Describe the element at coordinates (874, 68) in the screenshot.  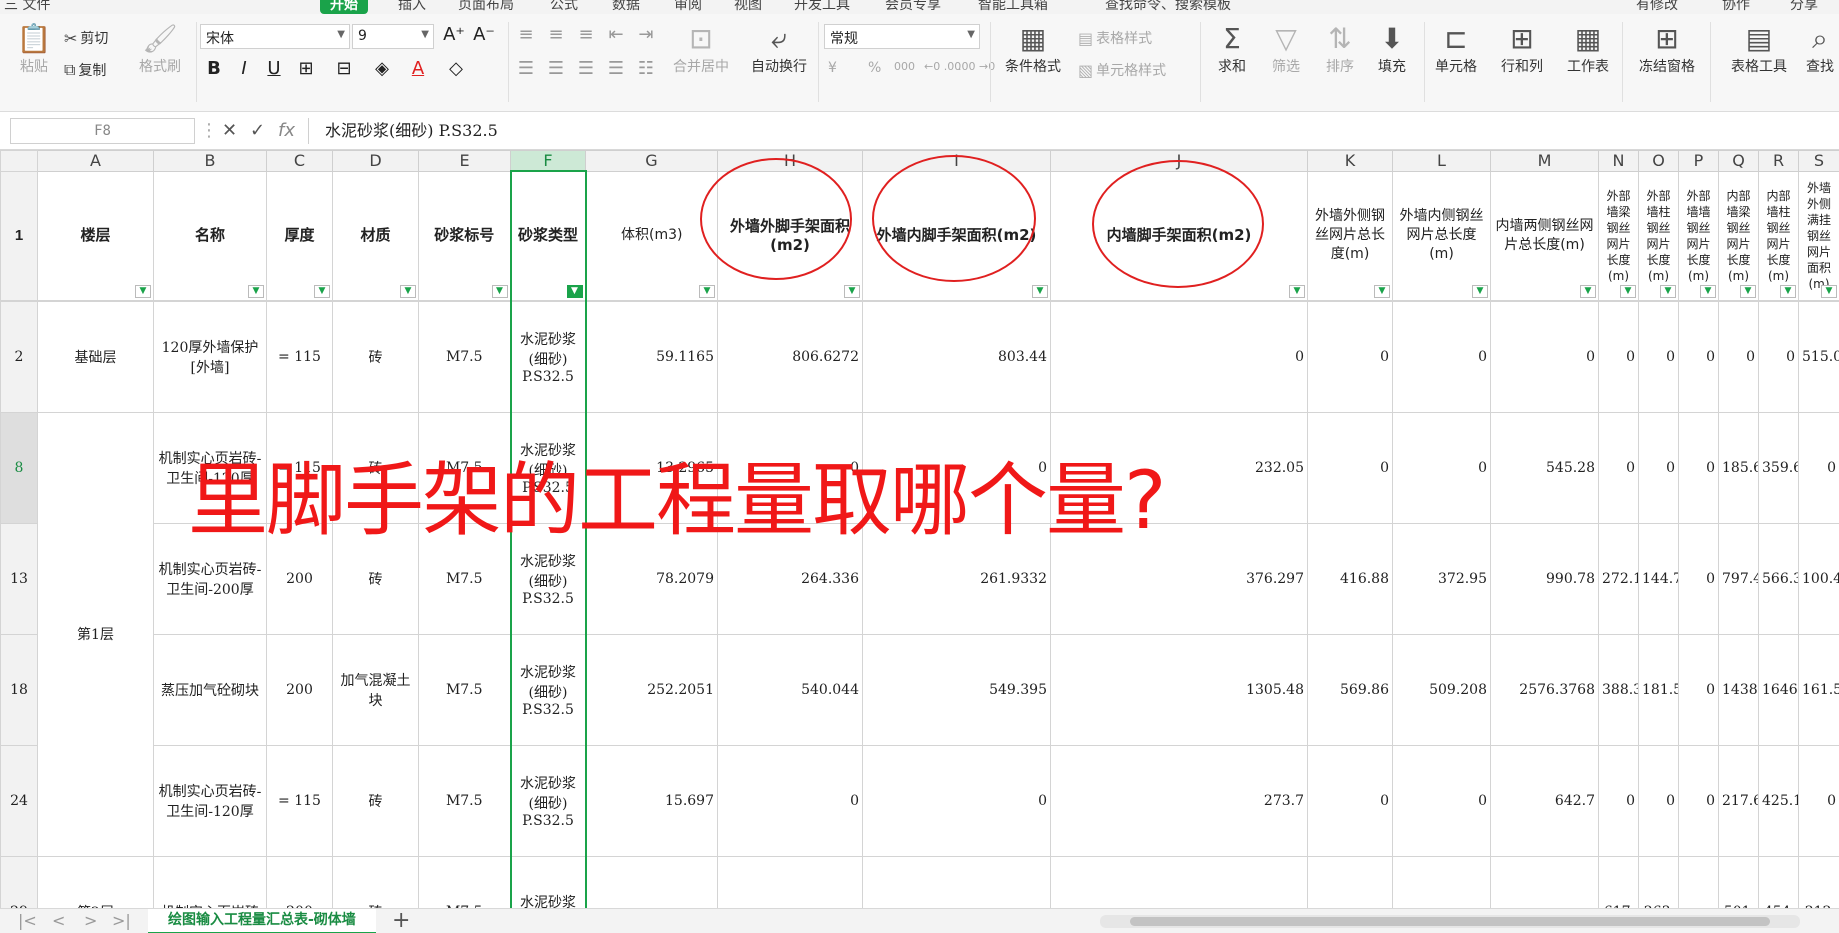
I see `percent-button: %` at that location.